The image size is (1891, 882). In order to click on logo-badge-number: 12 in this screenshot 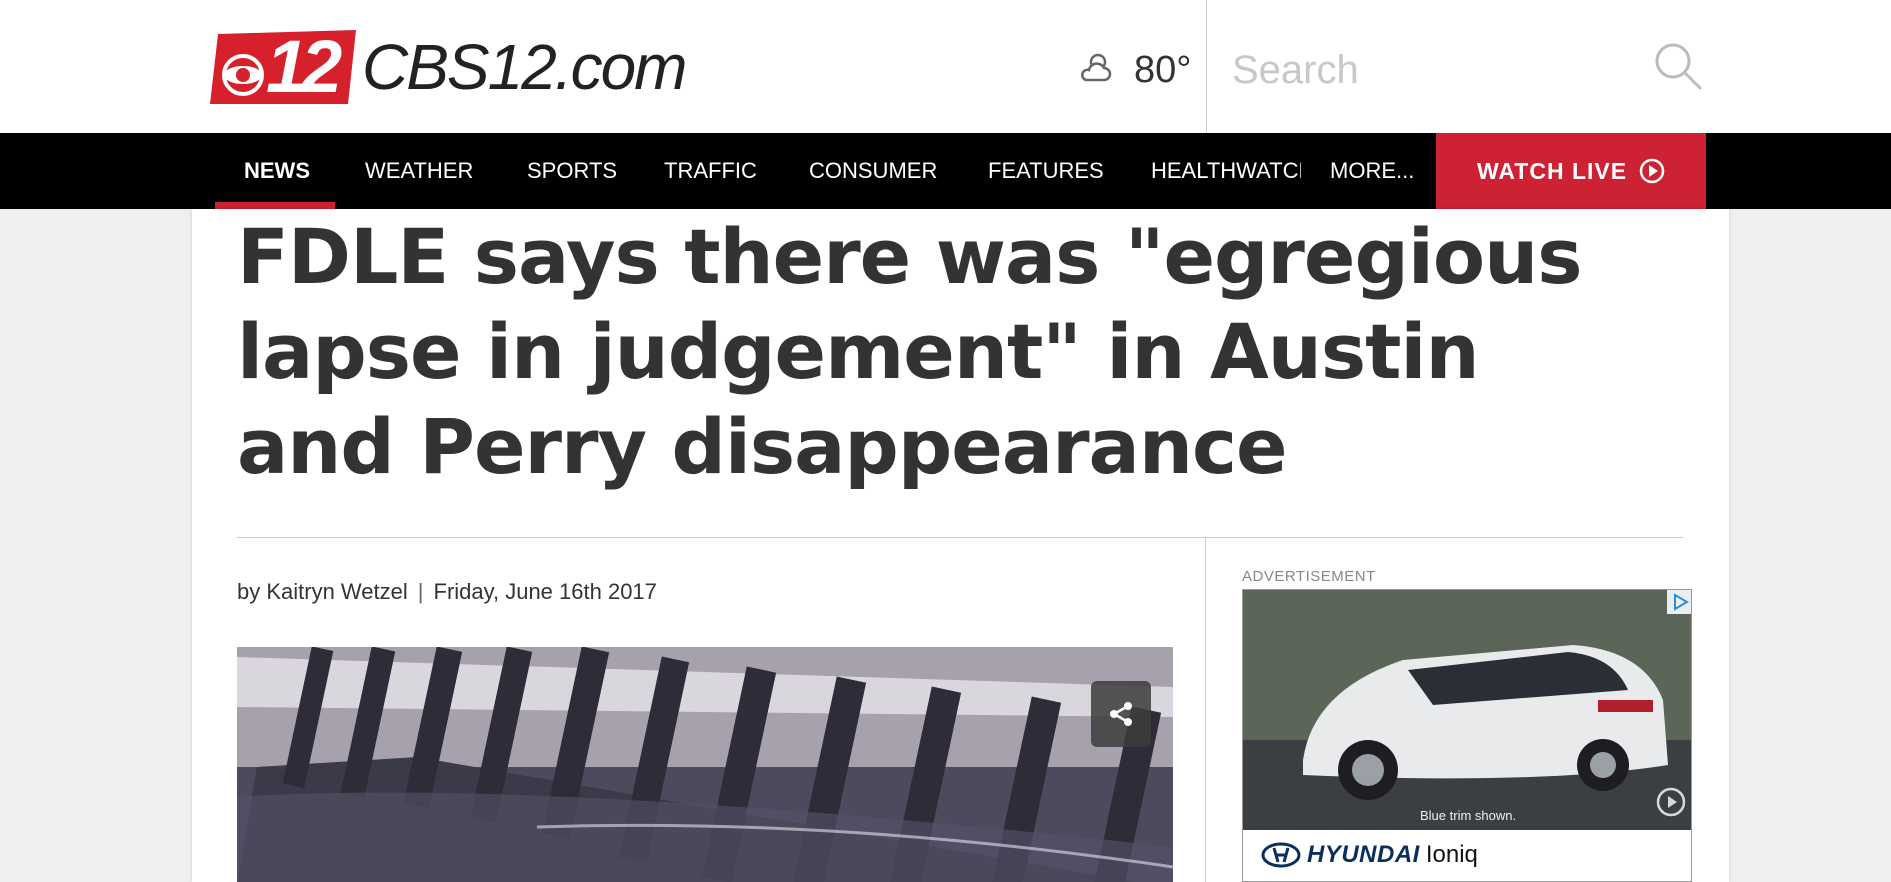, I will do `click(304, 66)`.